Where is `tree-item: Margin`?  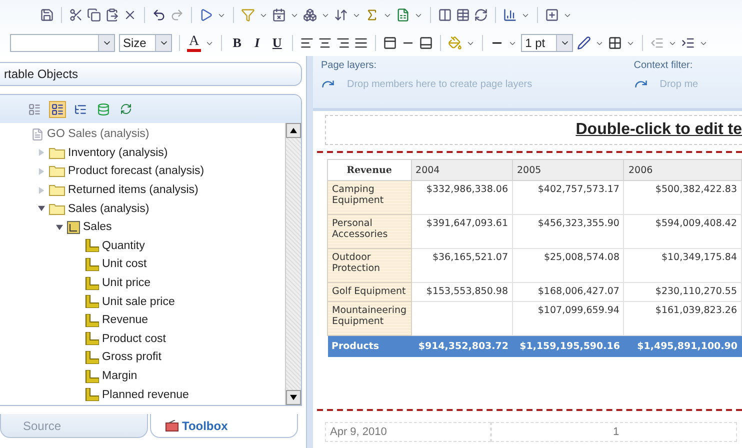 tree-item: Margin is located at coordinates (120, 376).